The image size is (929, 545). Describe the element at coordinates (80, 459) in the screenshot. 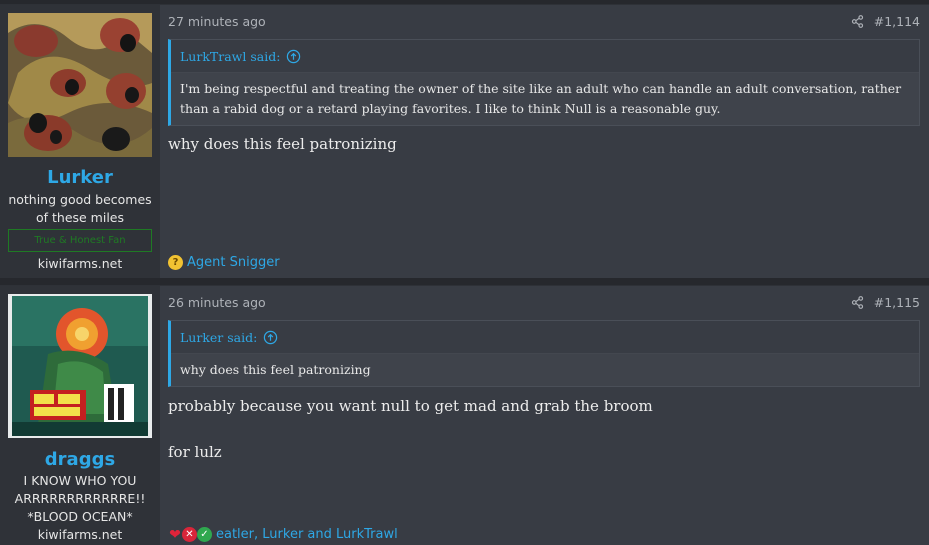

I see `username: draggs` at that location.